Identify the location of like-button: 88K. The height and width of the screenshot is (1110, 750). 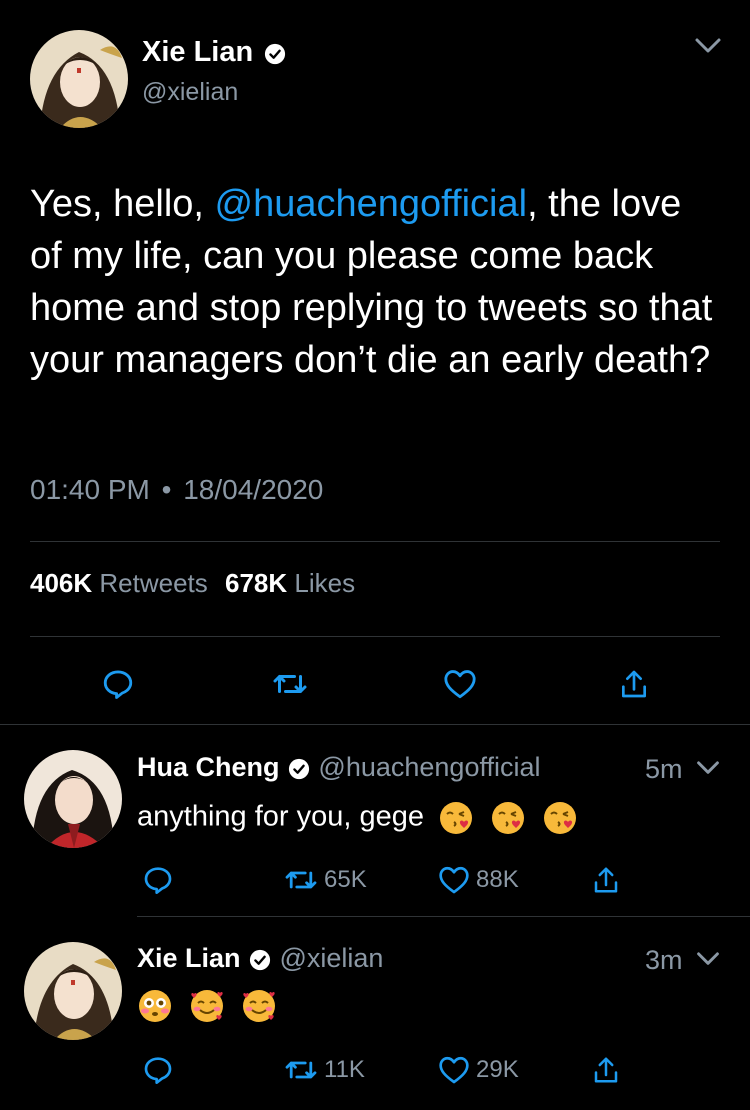
(478, 880).